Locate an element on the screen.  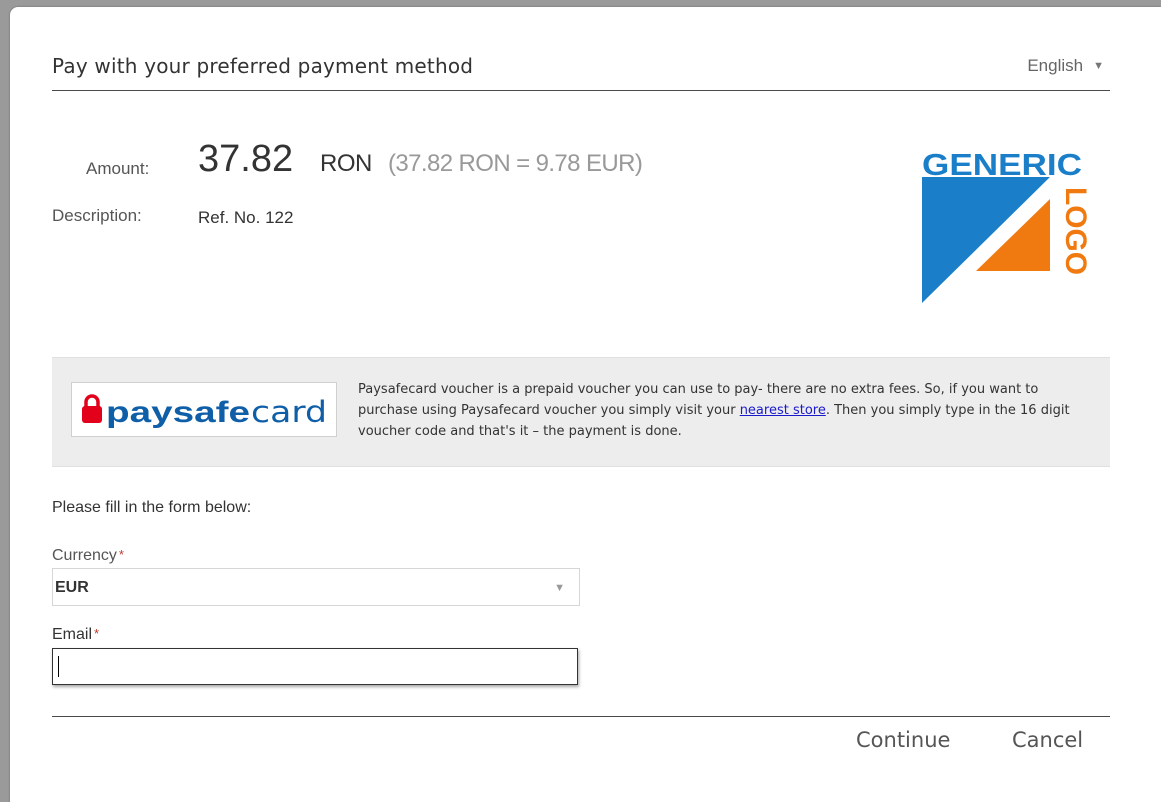
form-intro: Please fill in the form below: is located at coordinates (152, 507).